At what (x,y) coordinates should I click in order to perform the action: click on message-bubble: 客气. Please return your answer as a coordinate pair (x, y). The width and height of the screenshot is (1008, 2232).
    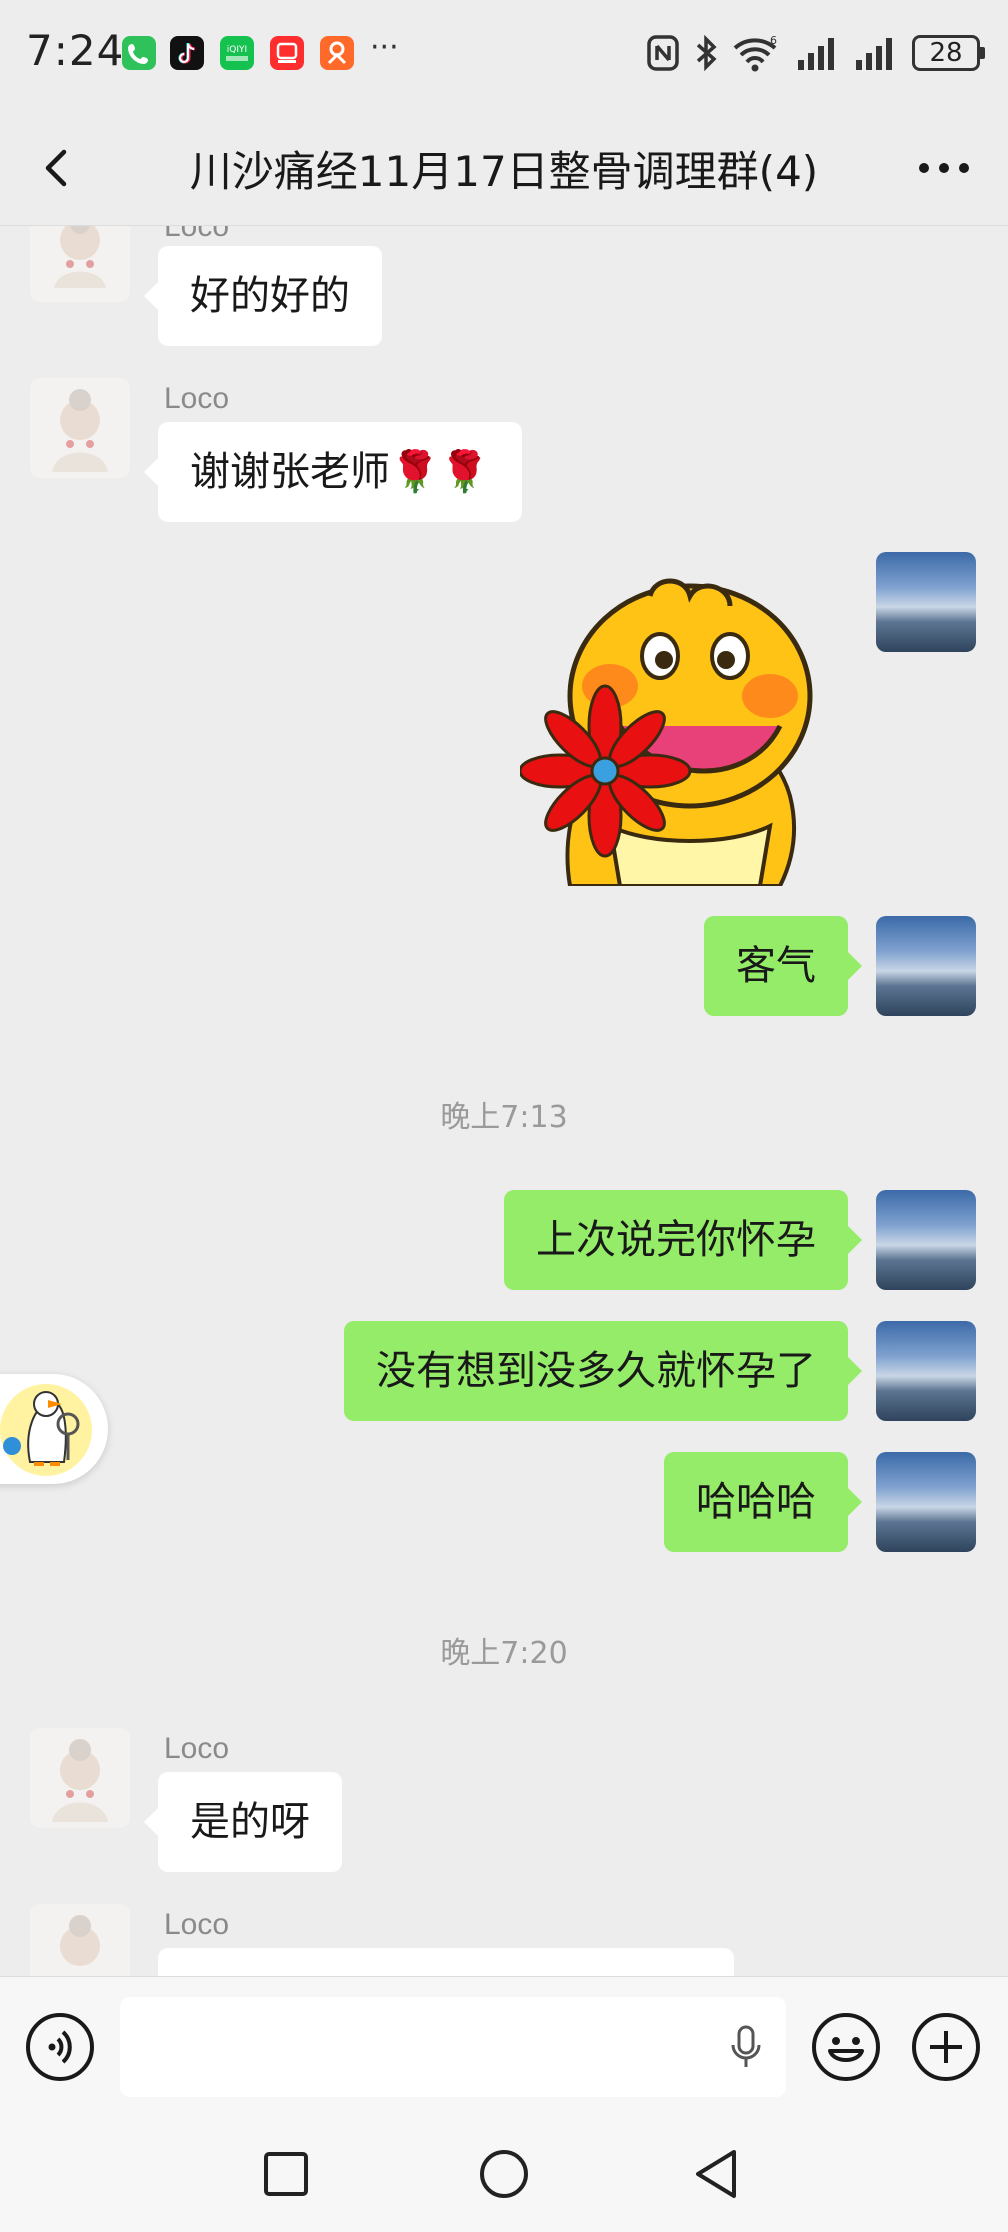
    Looking at the image, I should click on (783, 966).